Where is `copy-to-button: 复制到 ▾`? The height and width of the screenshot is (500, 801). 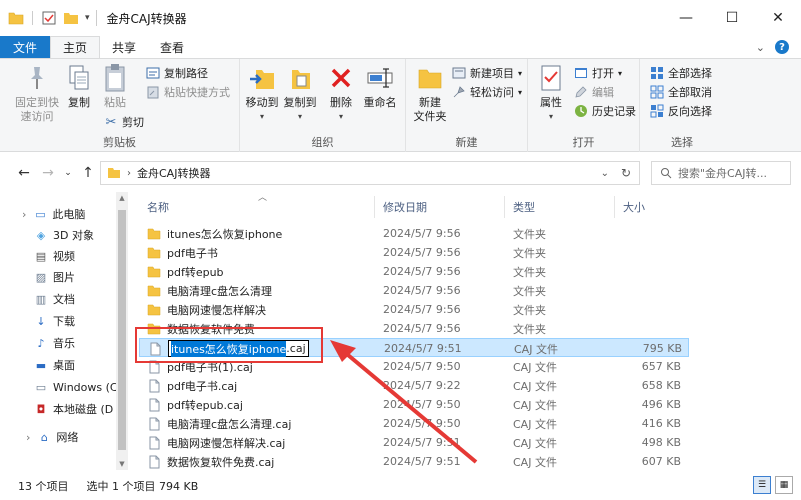
copy-to-button: 复制到 ▾ is located at coordinates (300, 93).